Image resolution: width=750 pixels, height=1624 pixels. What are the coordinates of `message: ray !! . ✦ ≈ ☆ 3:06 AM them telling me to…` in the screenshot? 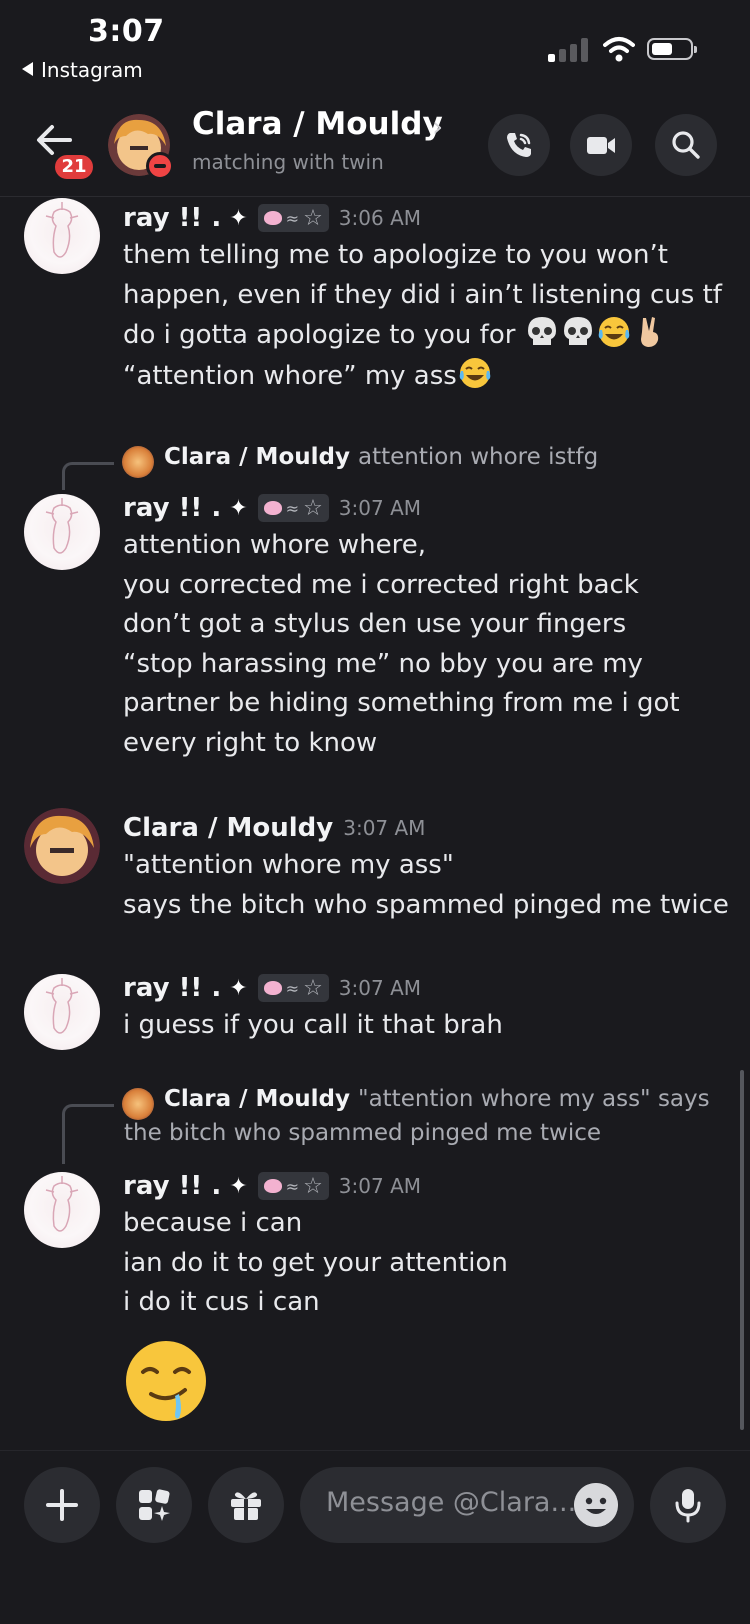 It's located at (428, 298).